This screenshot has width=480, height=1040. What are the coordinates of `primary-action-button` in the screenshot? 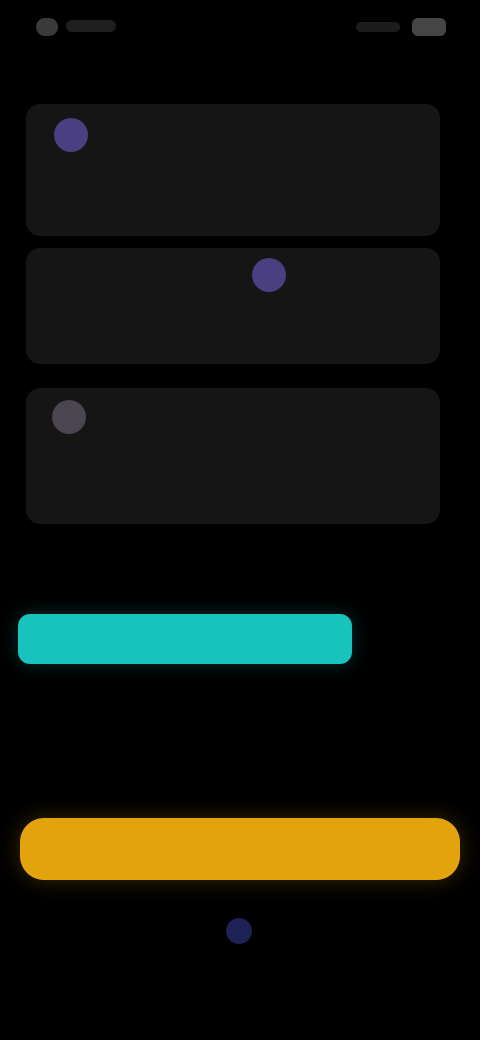 It's located at (240, 849).